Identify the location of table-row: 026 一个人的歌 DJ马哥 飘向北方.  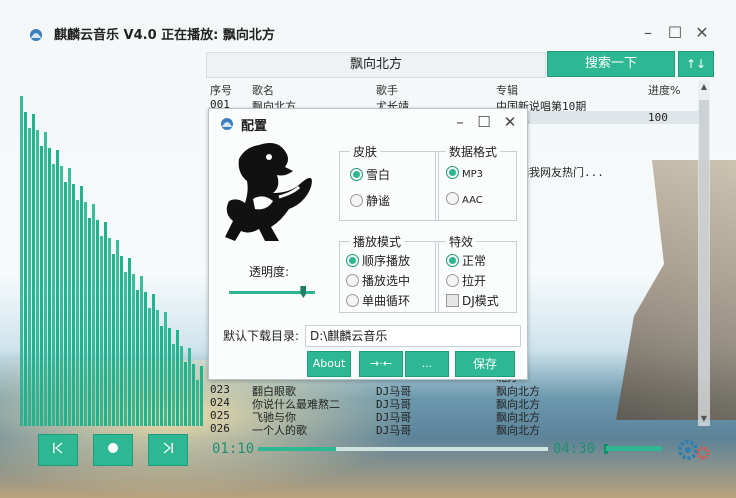
(457, 429).